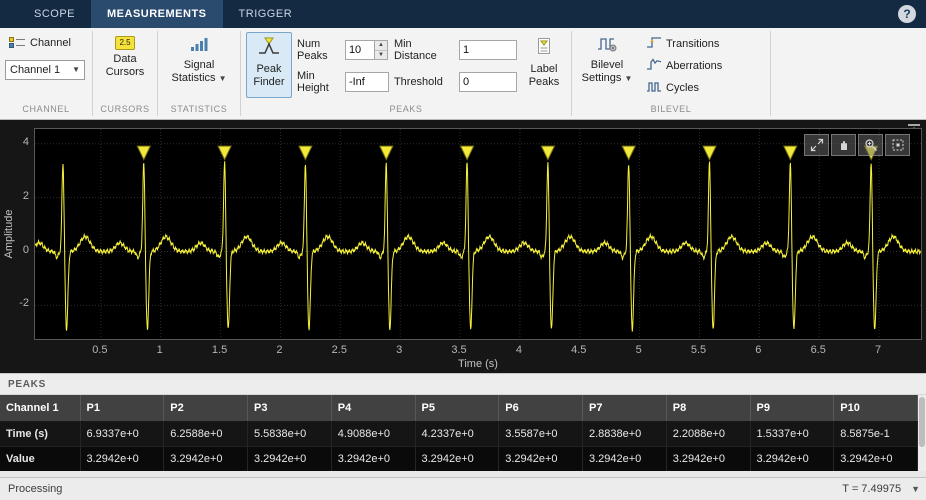  What do you see at coordinates (579, 350) in the screenshot?
I see `x-tick-label: 4.5` at bounding box center [579, 350].